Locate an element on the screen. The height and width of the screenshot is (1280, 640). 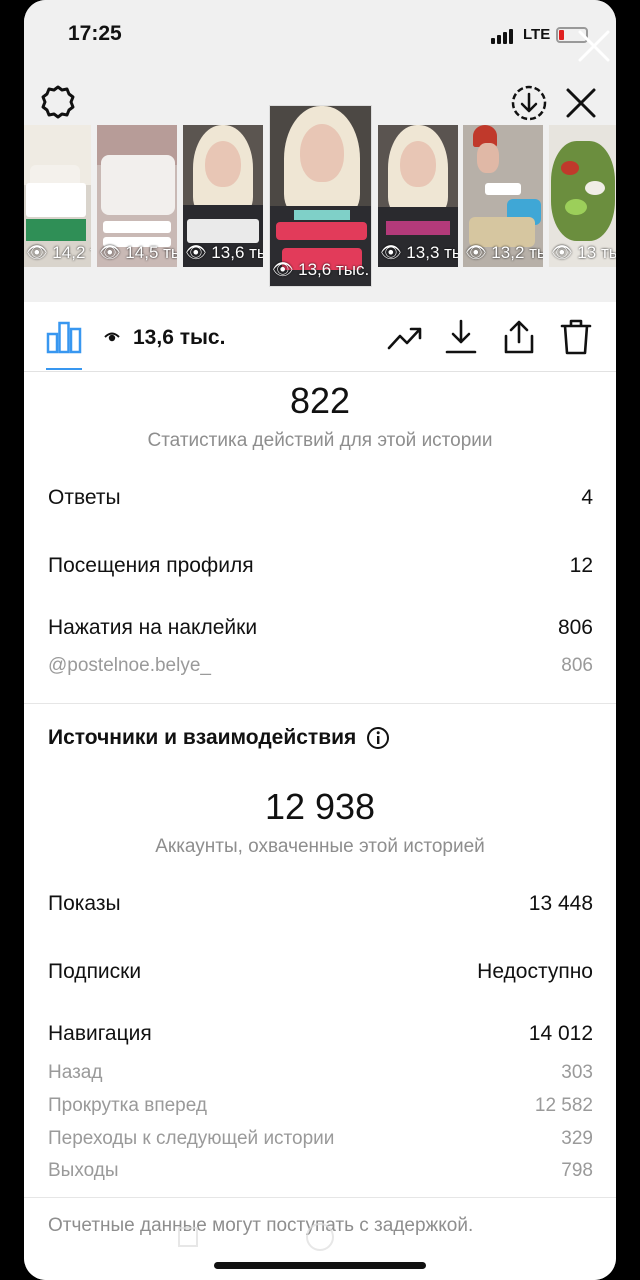
thumbnail-view-count: 👁 14,5 тыс. is located at coordinates (138, 252).